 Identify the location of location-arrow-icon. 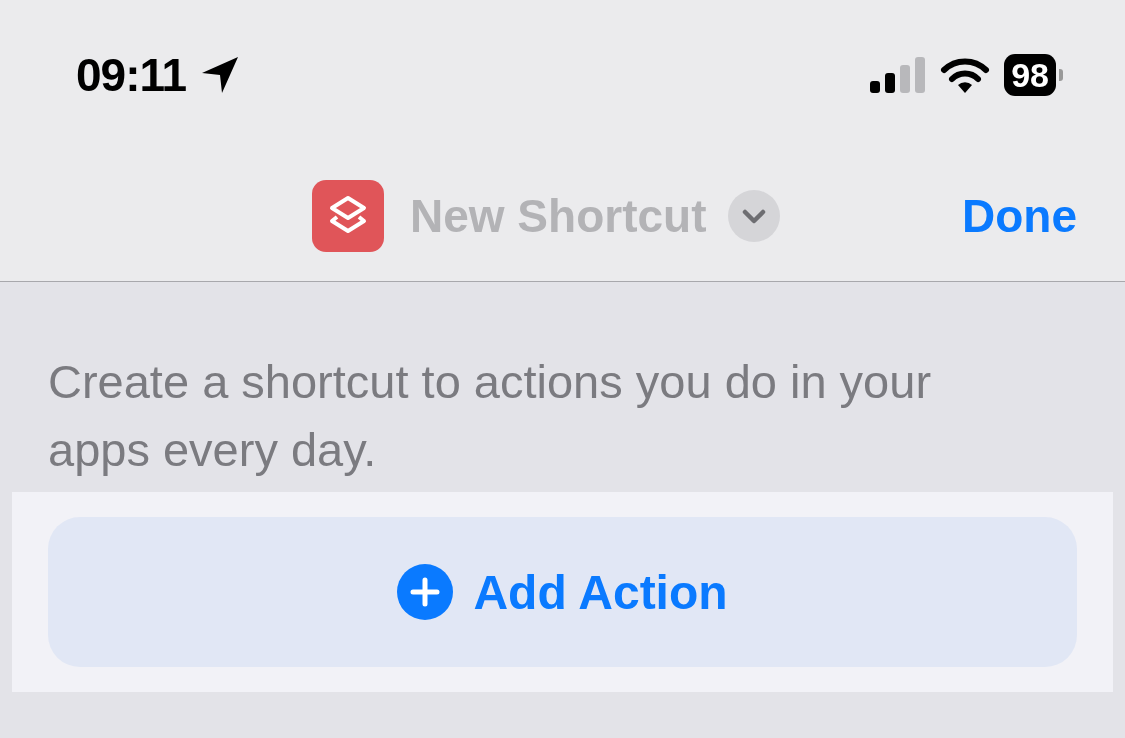
(220, 75).